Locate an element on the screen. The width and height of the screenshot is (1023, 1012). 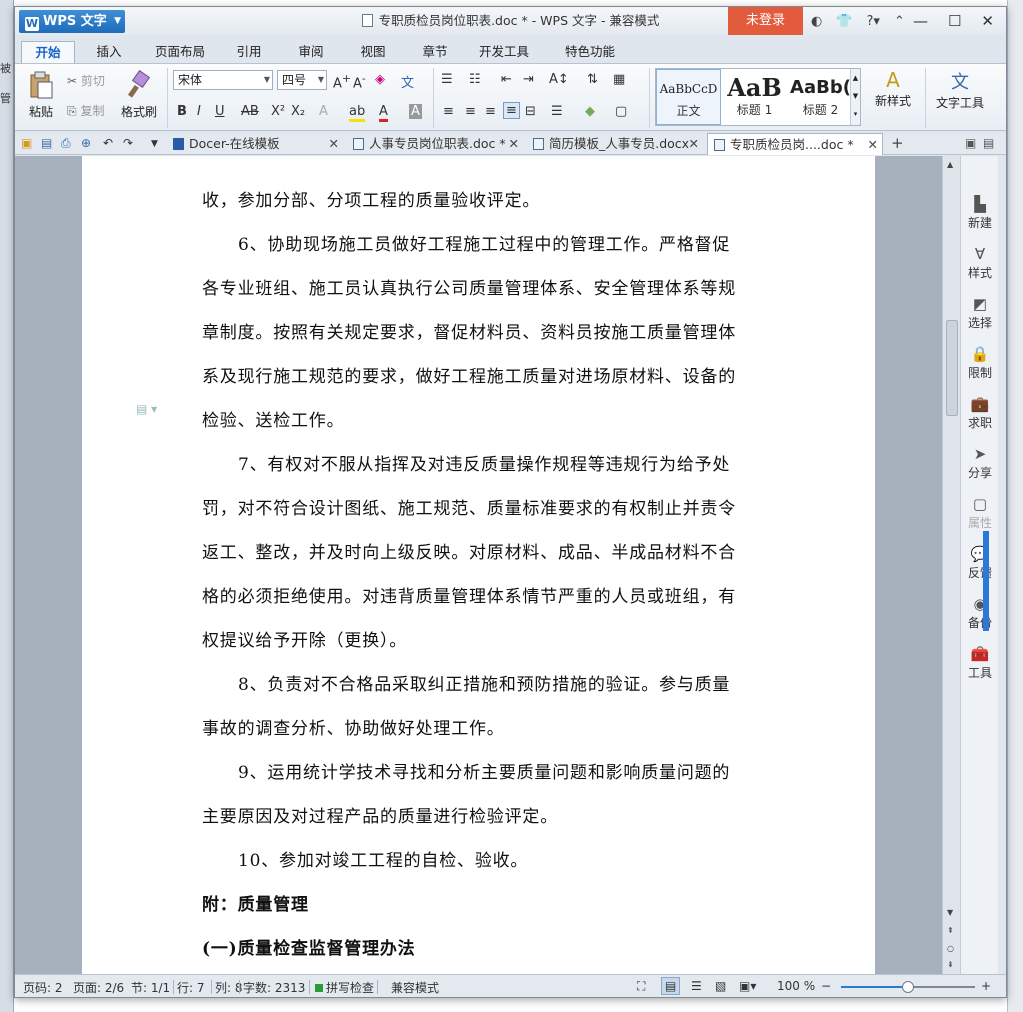
style-scroll: ▲ ▼ ▾ is located at coordinates (855, 97).